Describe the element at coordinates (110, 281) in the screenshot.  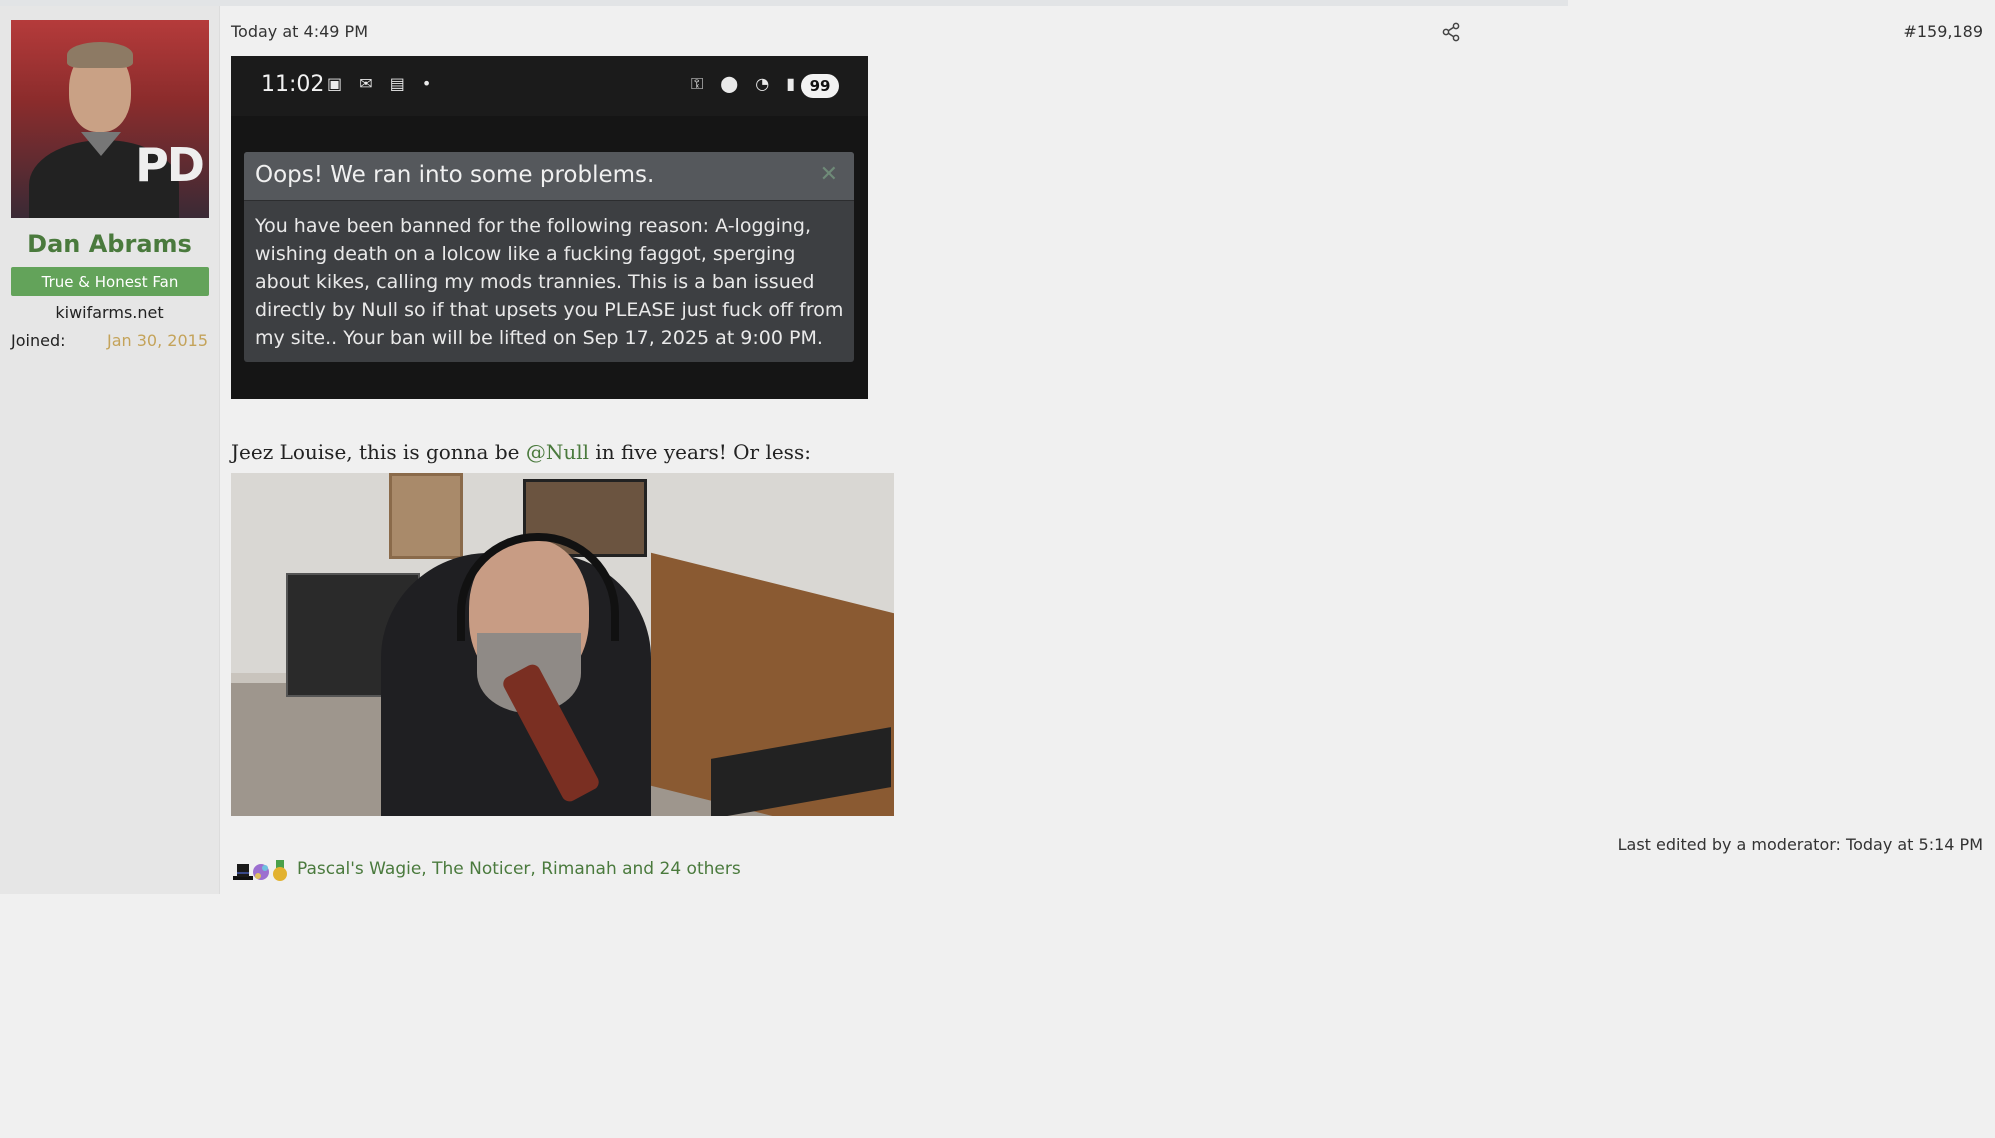
I see `user-title-badge: True & Honest Fan` at that location.